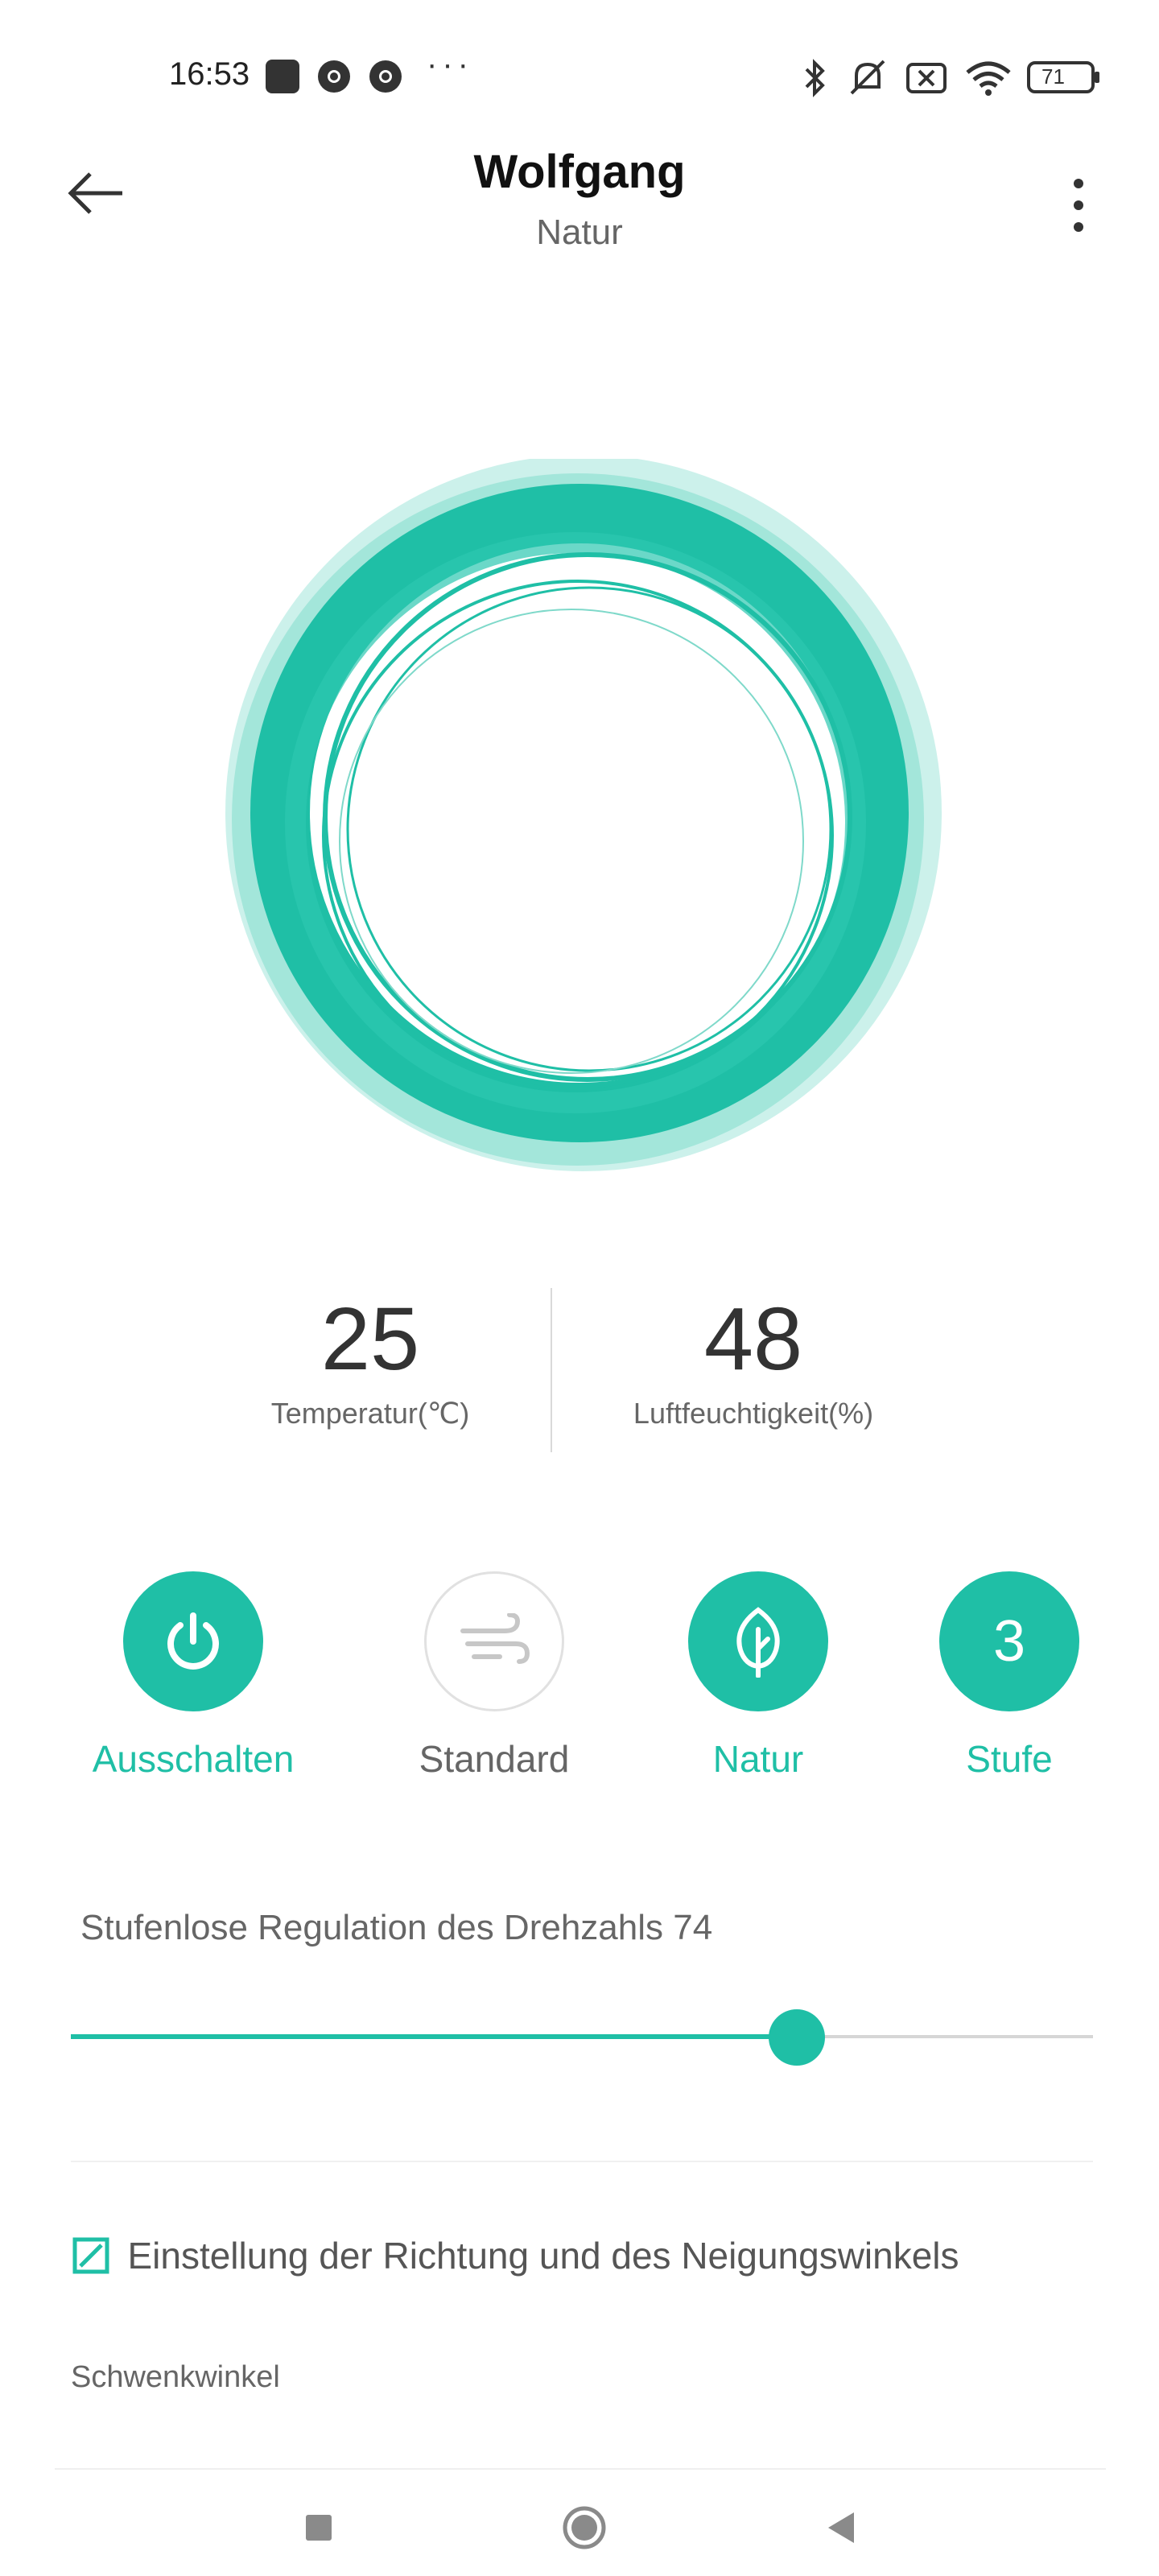  I want to click on speed-slider-fill, so click(434, 2036).